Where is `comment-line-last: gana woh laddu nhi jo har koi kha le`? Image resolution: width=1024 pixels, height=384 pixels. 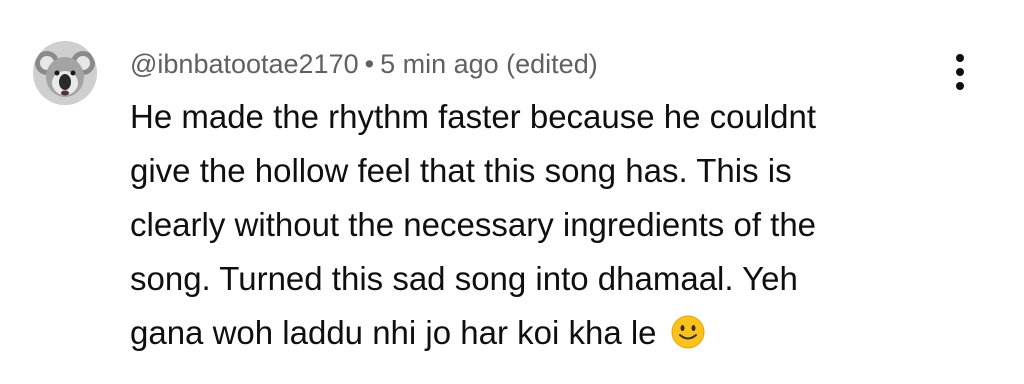
comment-line-last: gana woh laddu nhi jo har koi kha le is located at coordinates (530, 333).